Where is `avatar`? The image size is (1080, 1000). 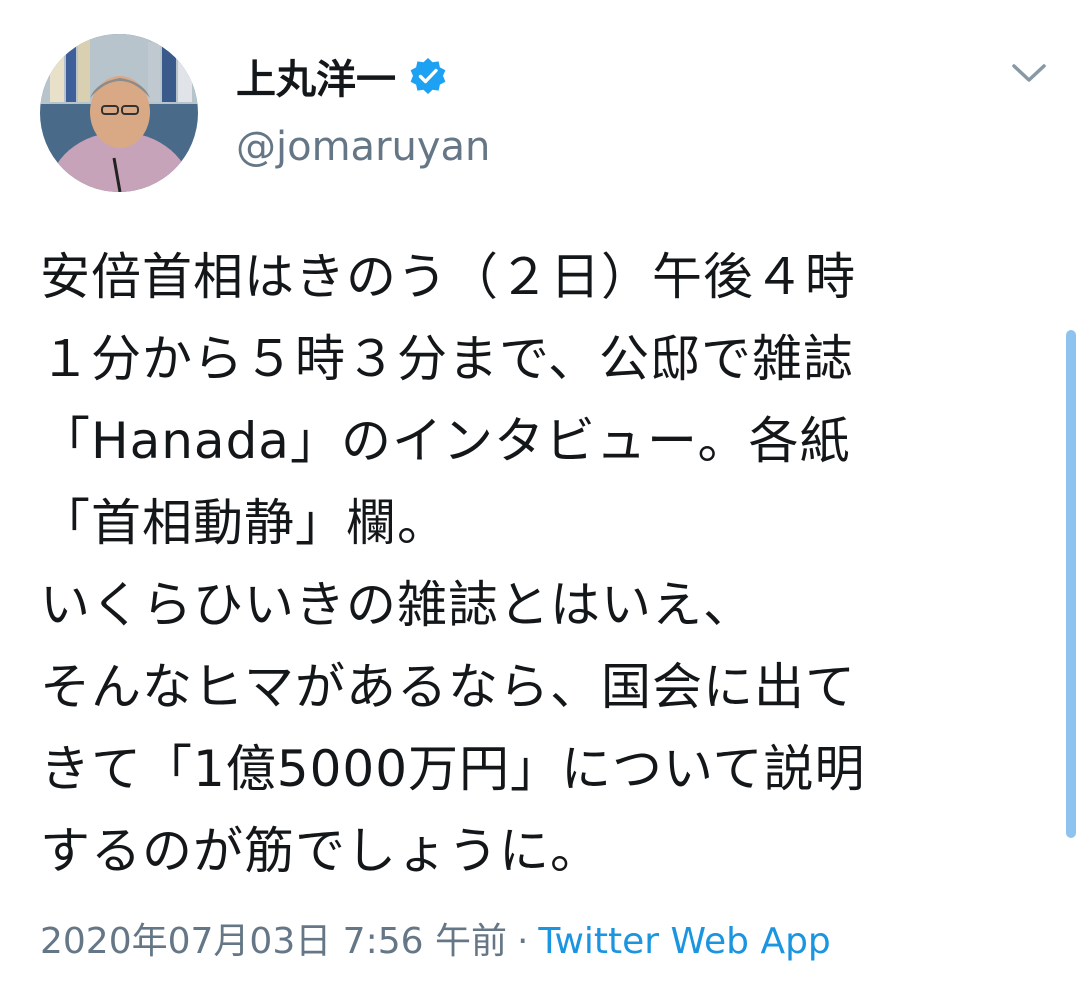
avatar is located at coordinates (119, 113).